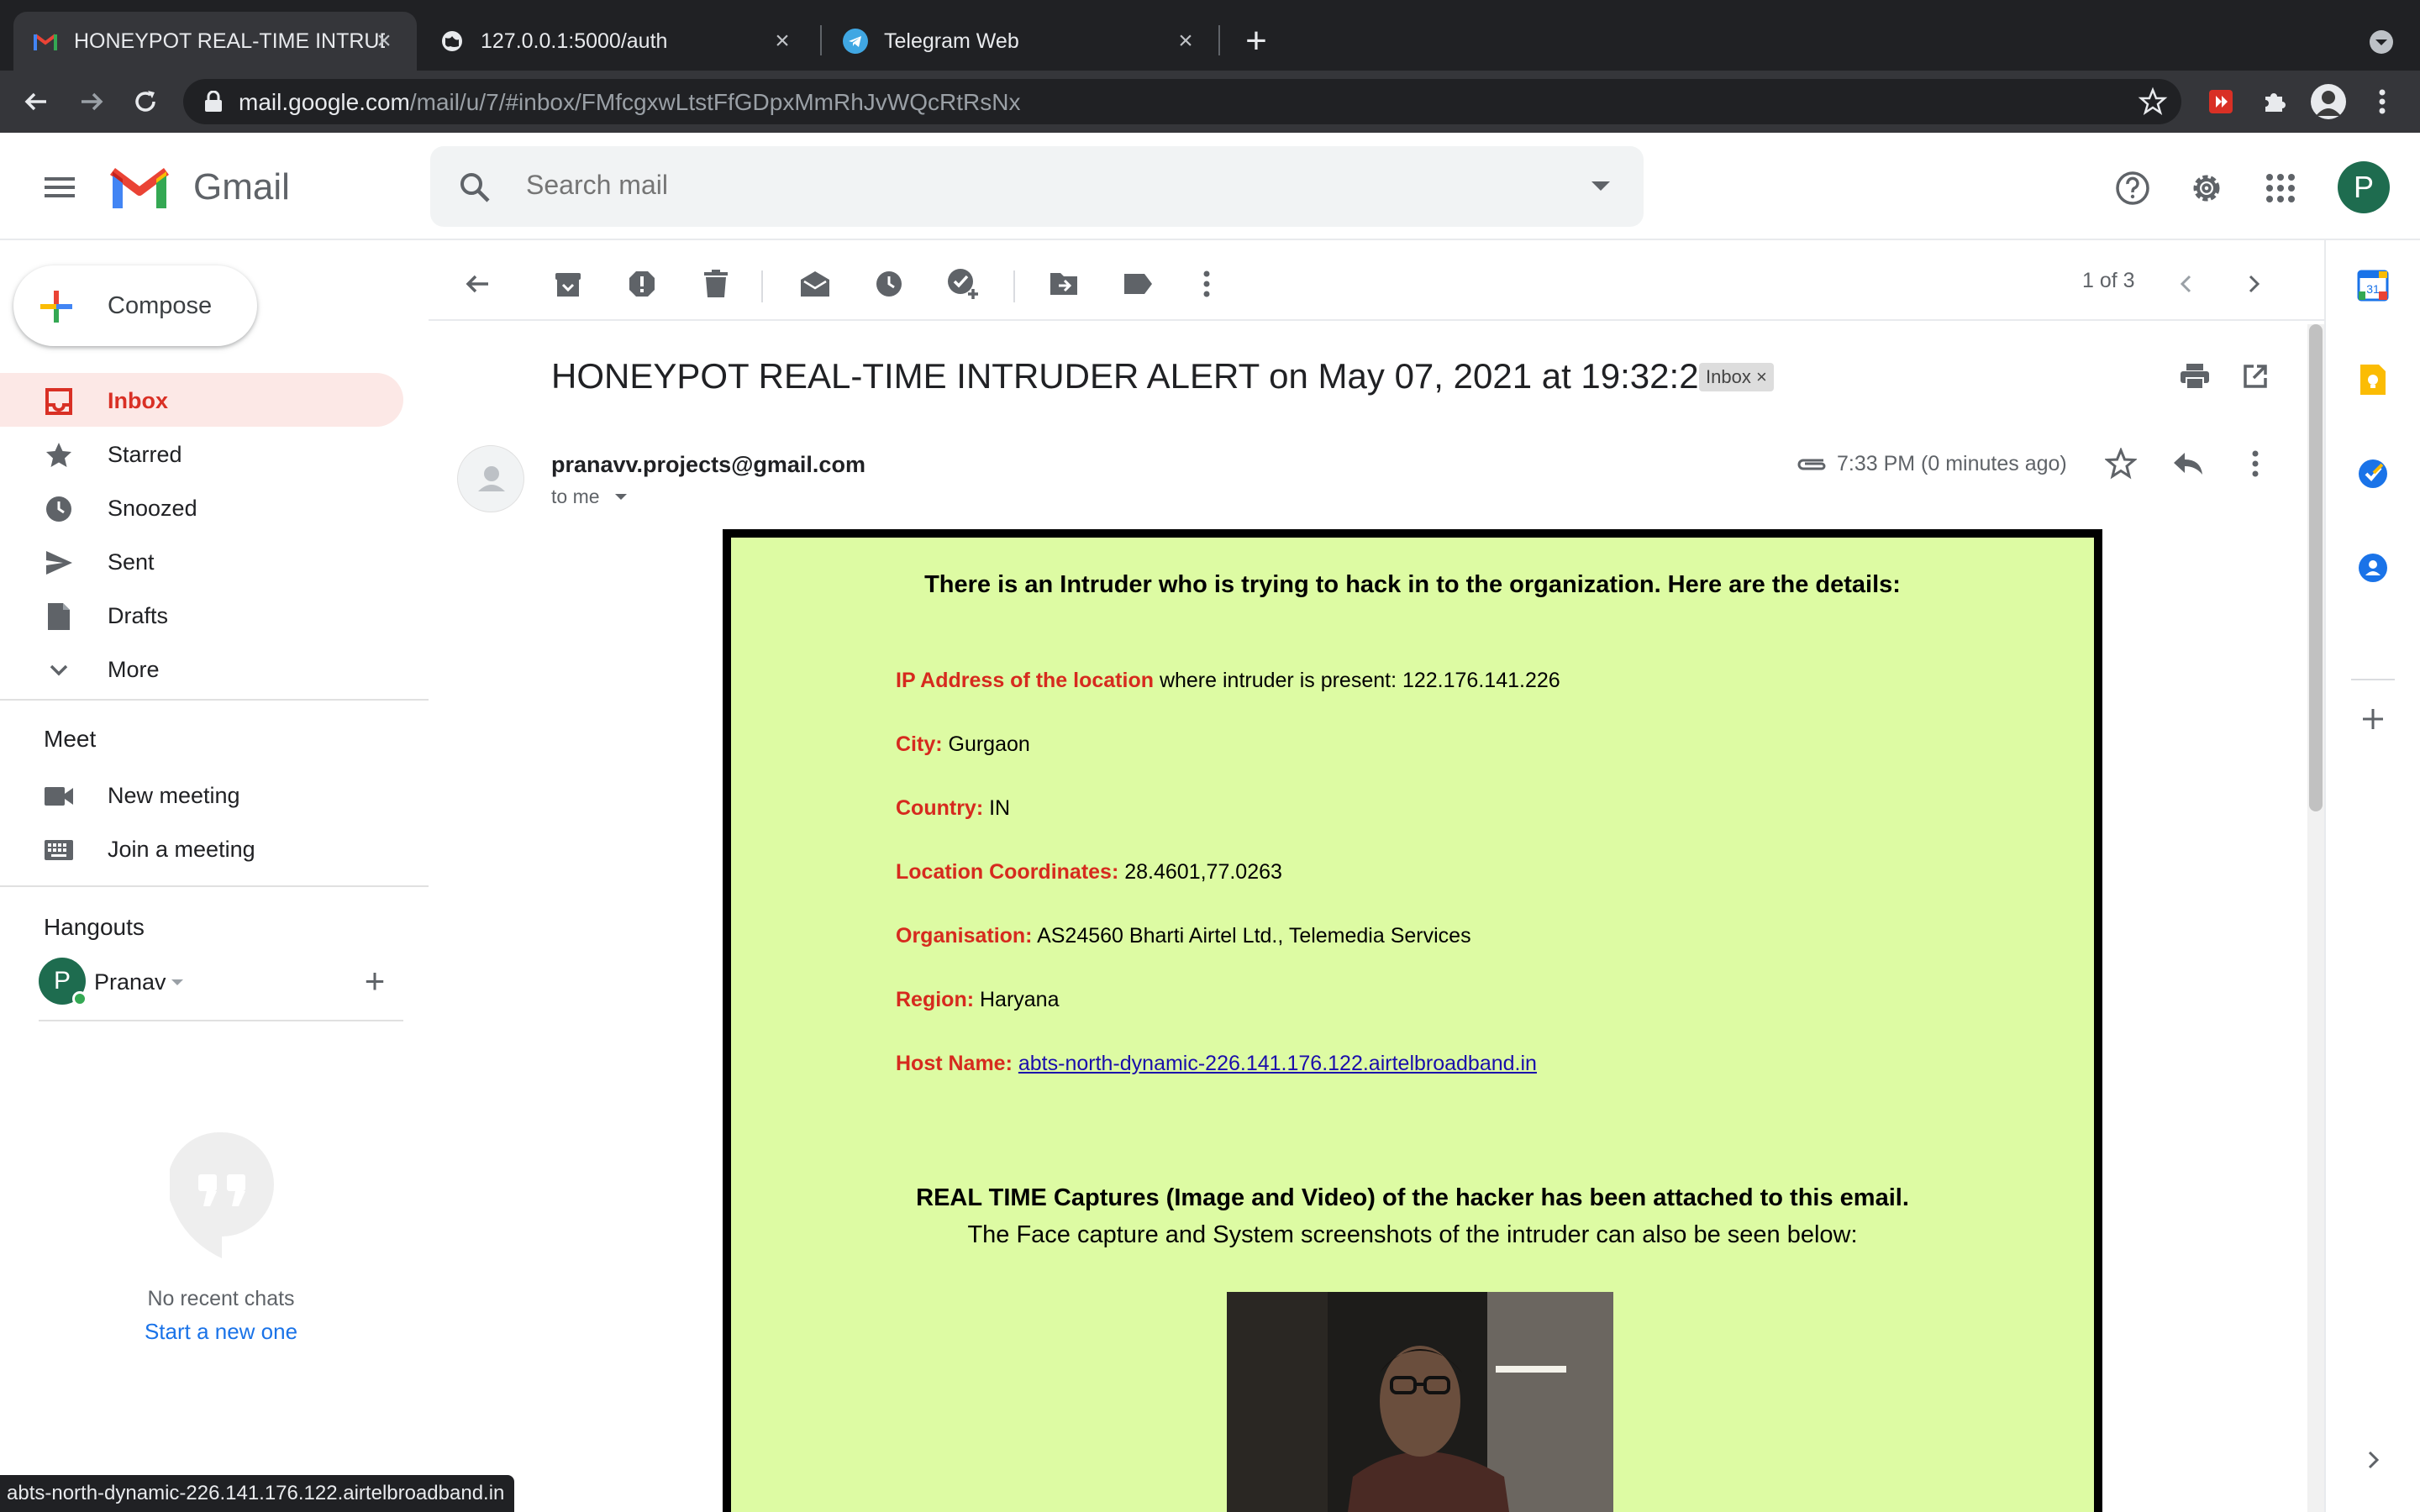 Image resolution: width=2420 pixels, height=1512 pixels. Describe the element at coordinates (221, 1332) in the screenshot. I see `start-new-chat-link: Start a new one` at that location.